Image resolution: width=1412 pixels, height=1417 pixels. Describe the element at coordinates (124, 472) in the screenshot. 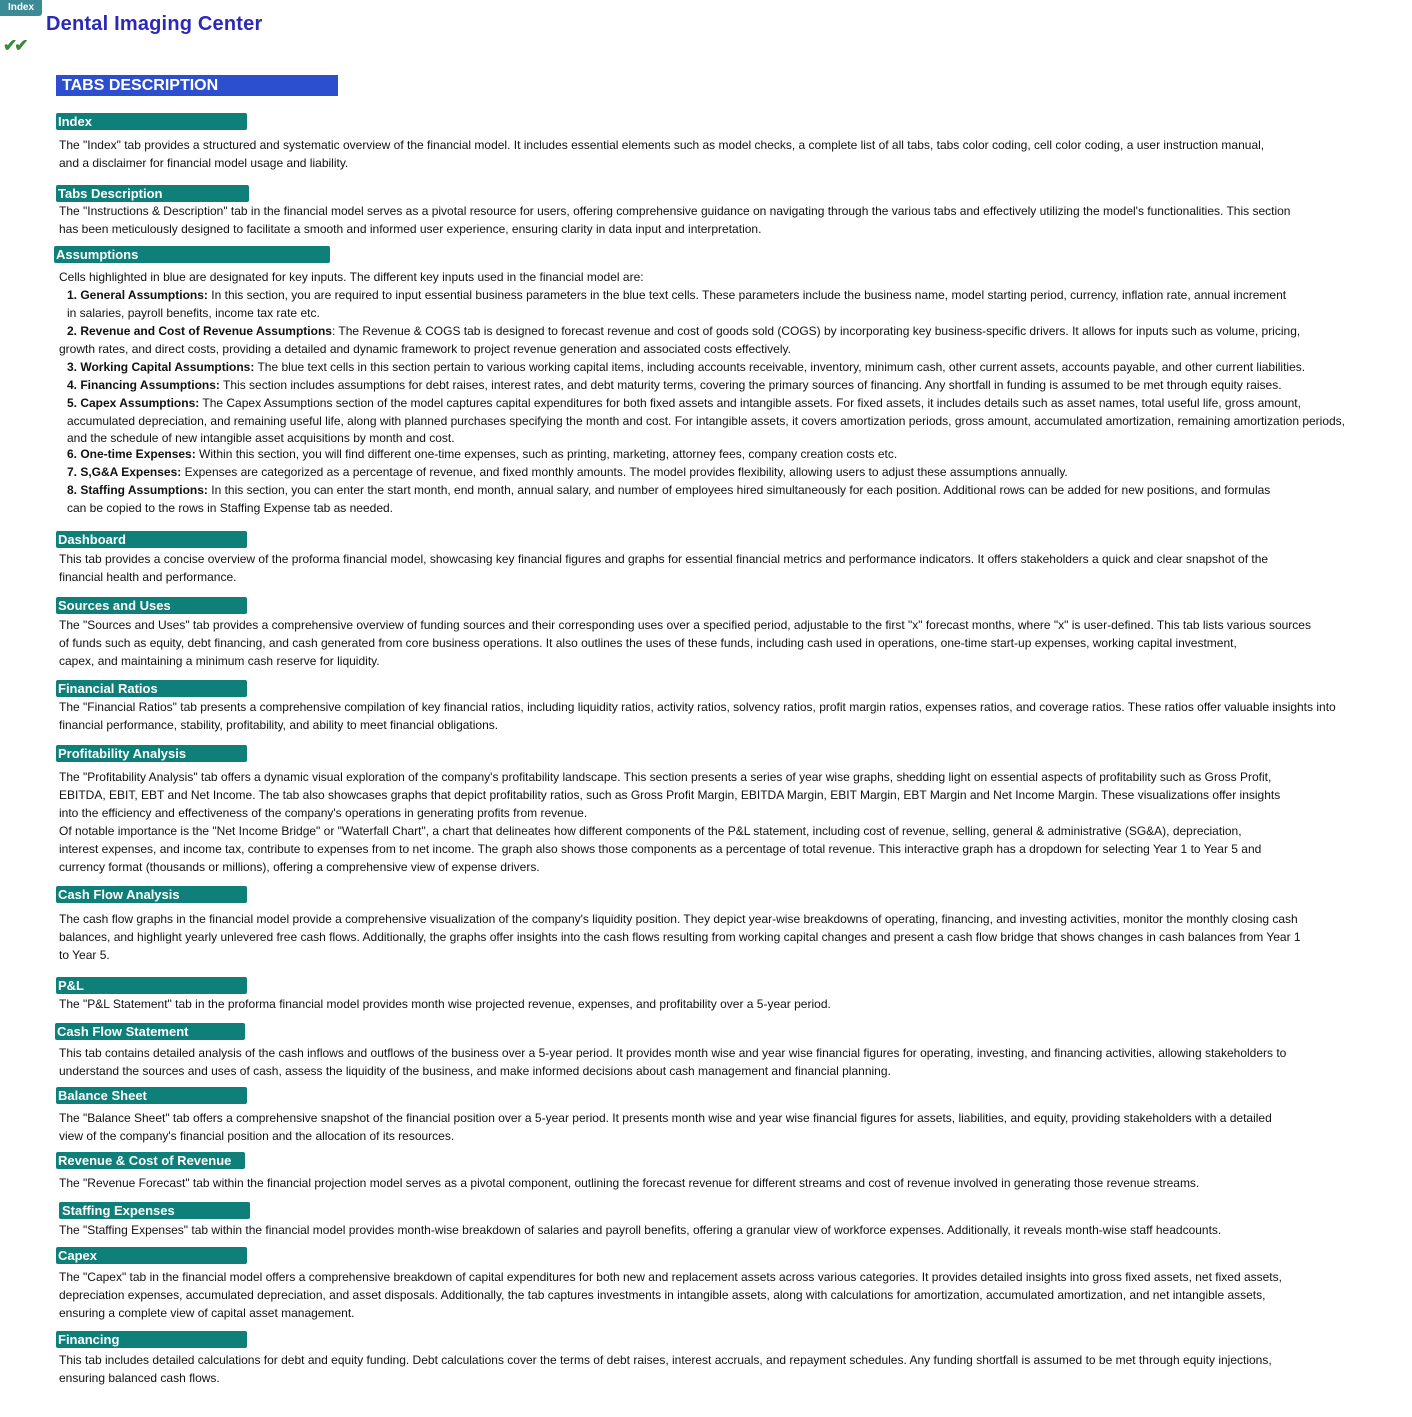

I see `assumption-label: 7. S,G&A Expenses:` at that location.